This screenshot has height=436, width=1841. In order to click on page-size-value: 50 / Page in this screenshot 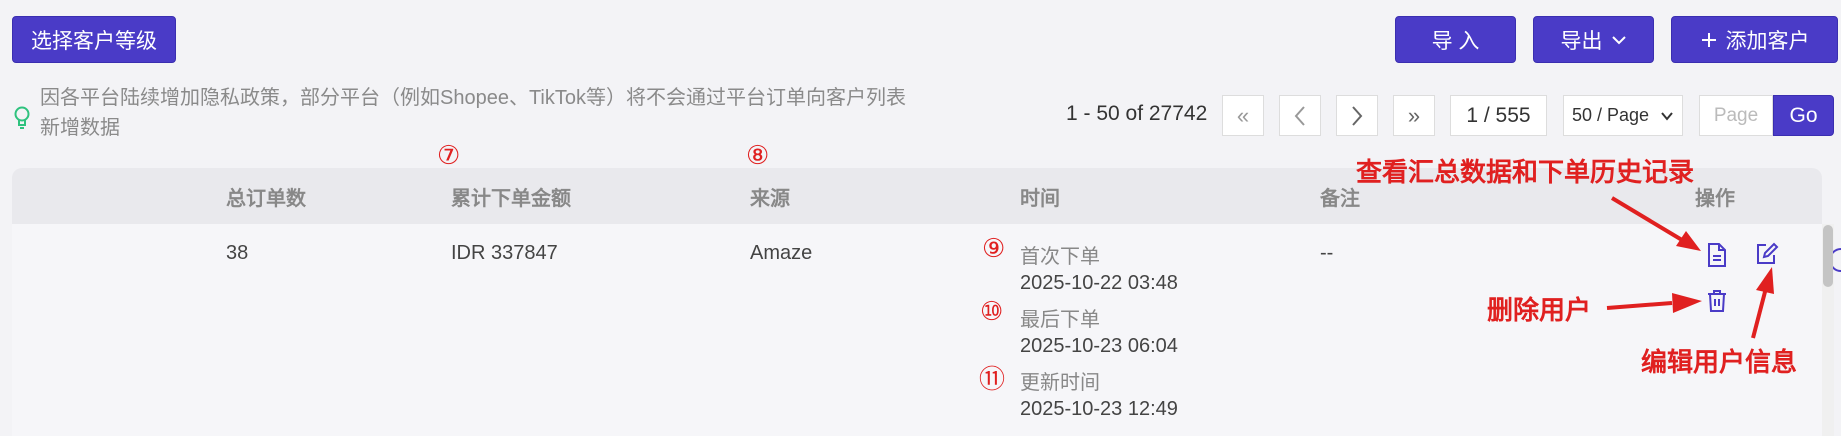, I will do `click(1611, 115)`.